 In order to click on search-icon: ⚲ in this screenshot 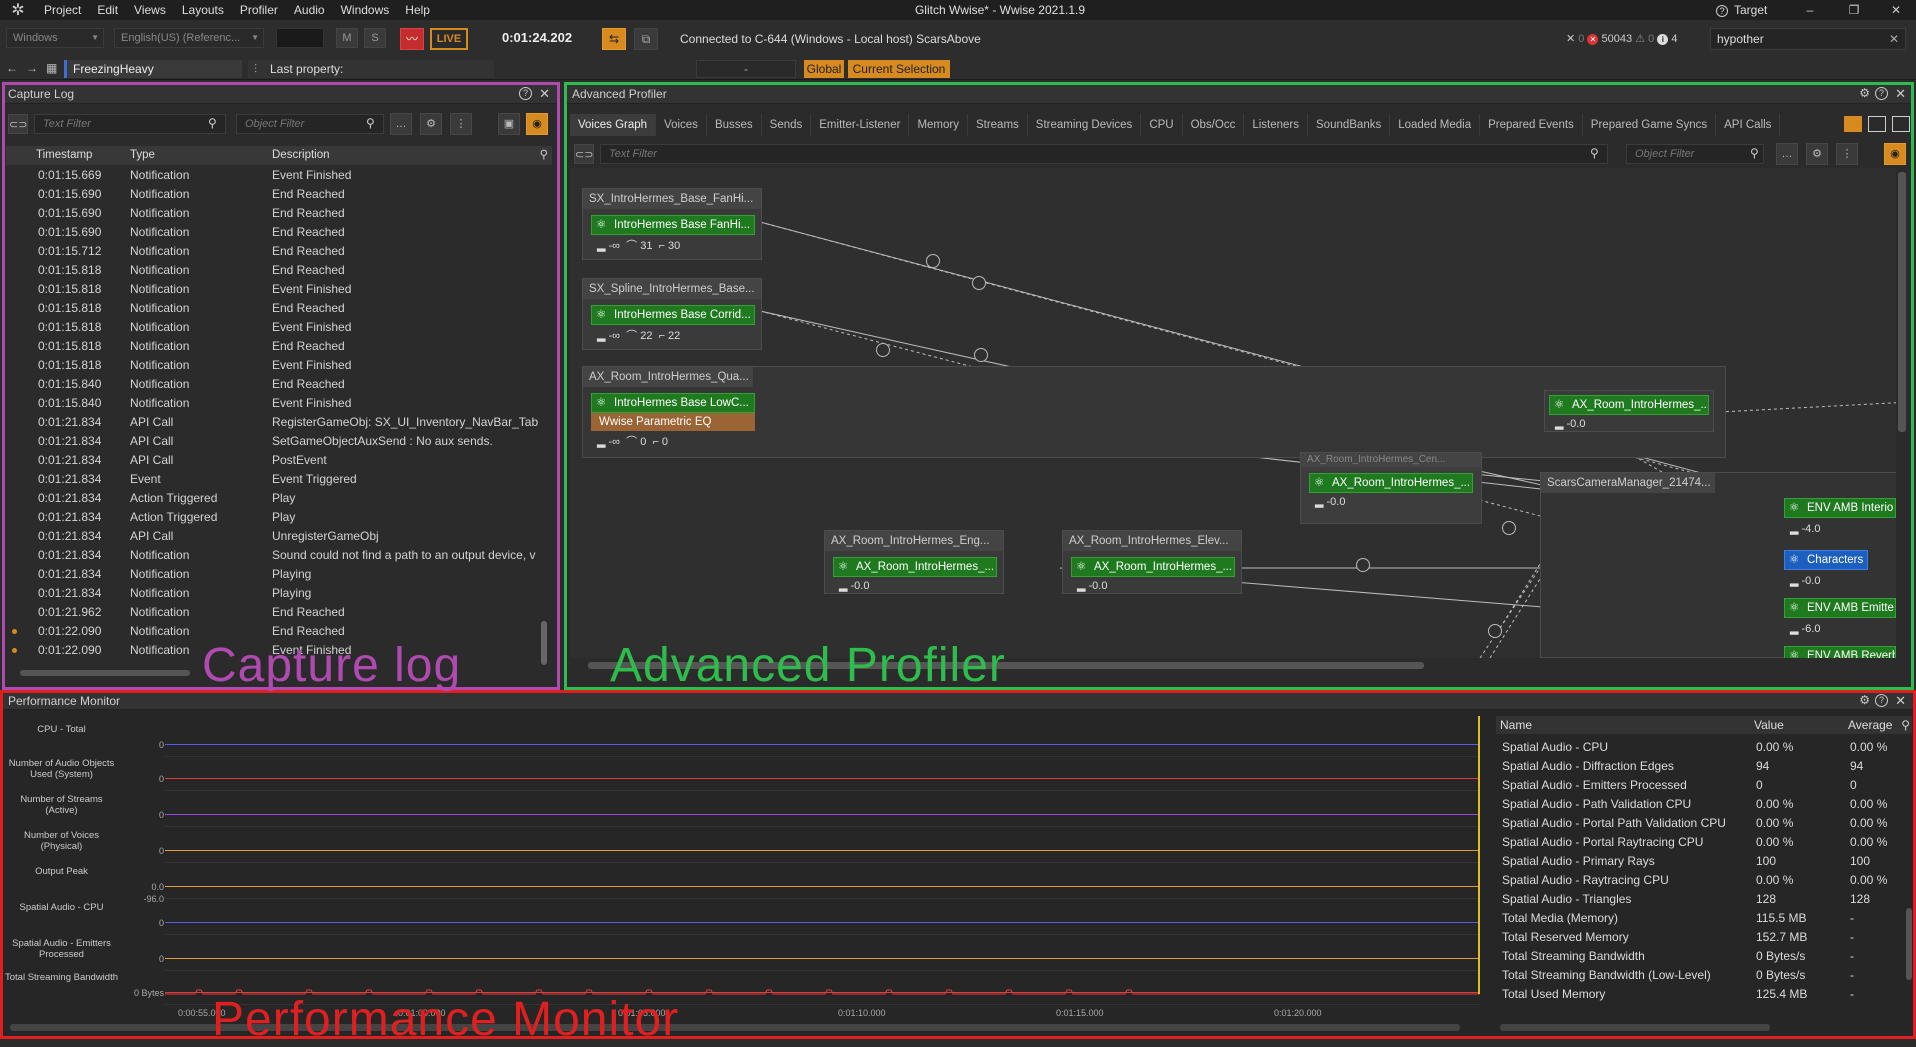, I will do `click(544, 155)`.